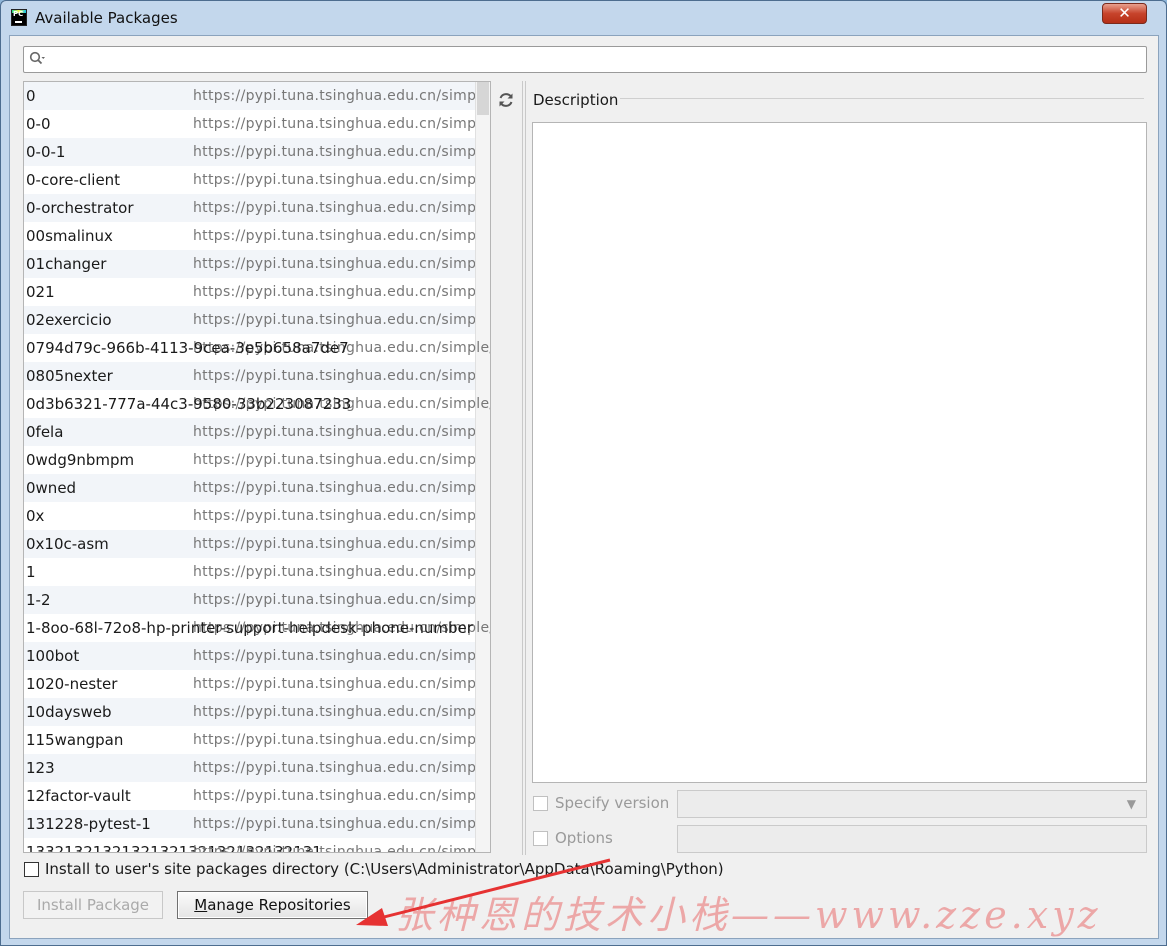 The width and height of the screenshot is (1167, 946). What do you see at coordinates (1131, 804) in the screenshot?
I see `chevron-down-icon: ▼` at bounding box center [1131, 804].